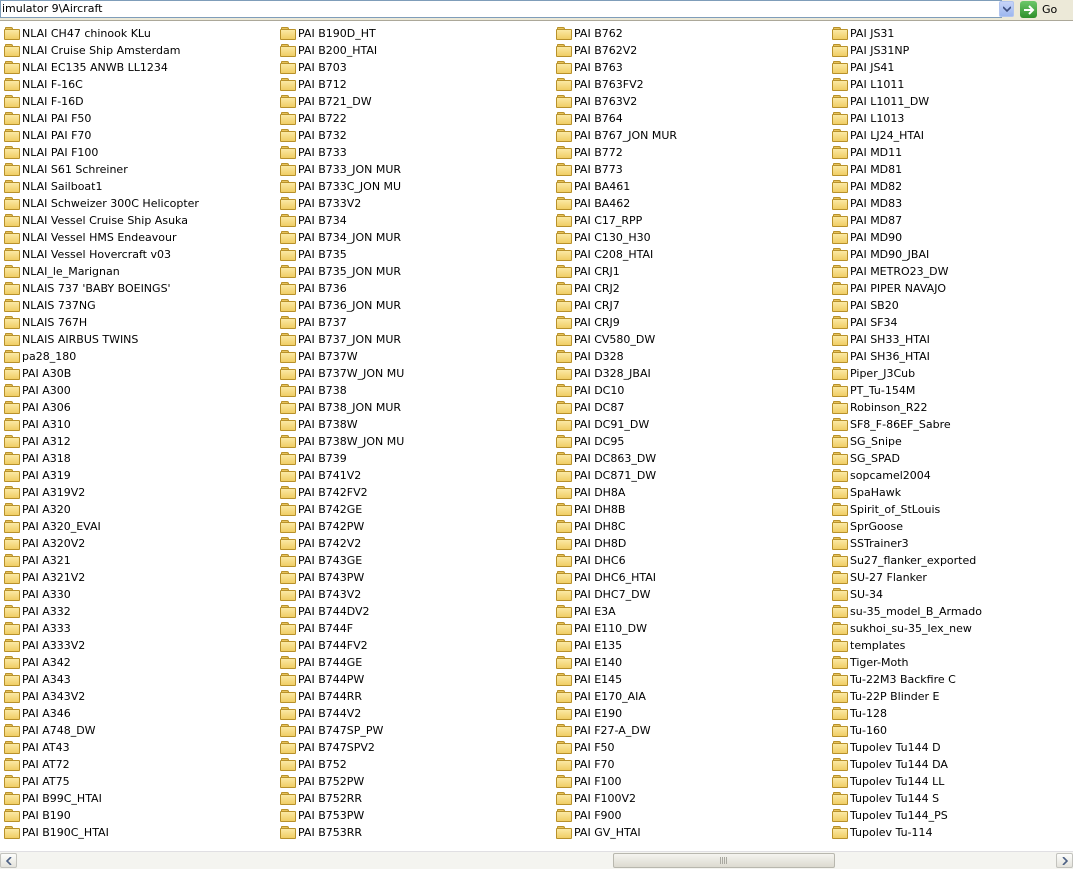  Describe the element at coordinates (616, 186) in the screenshot. I see `folder-item: PAI BA461` at that location.